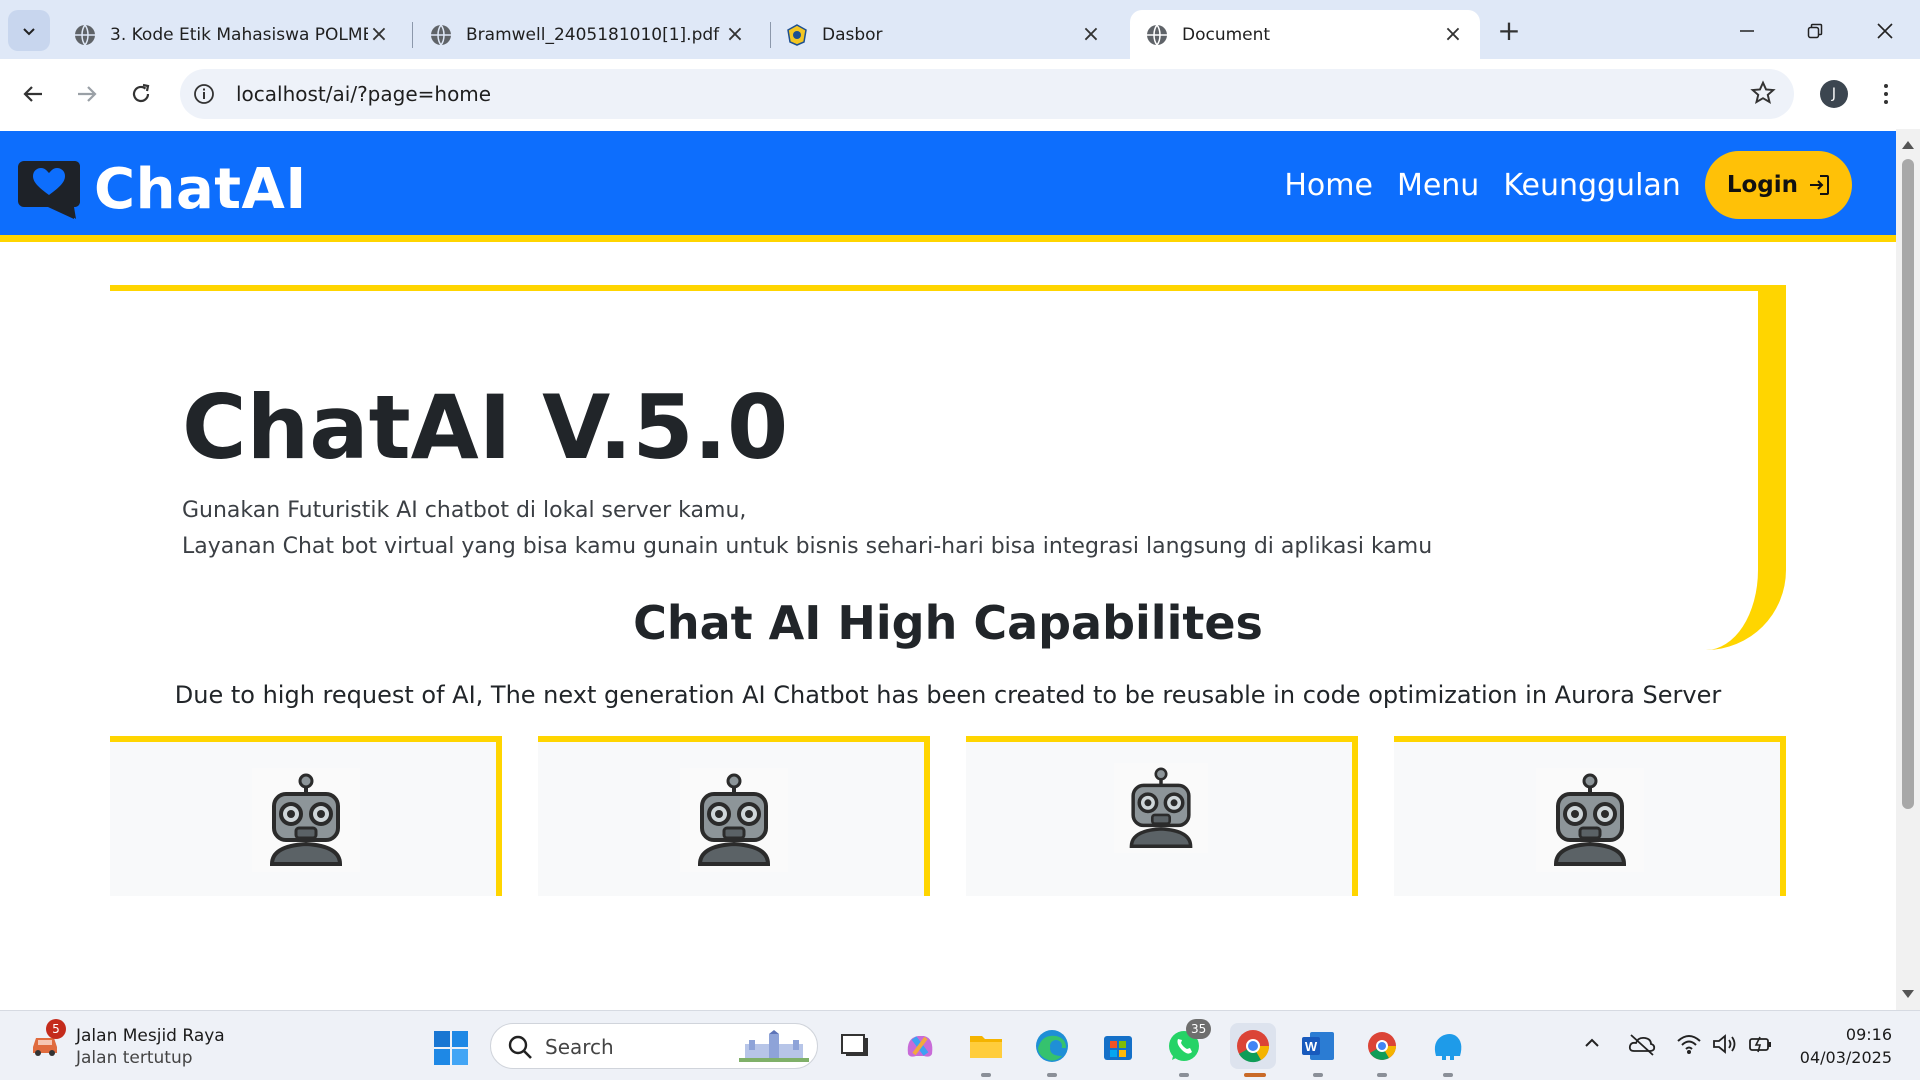 This screenshot has width=1920, height=1080. Describe the element at coordinates (134, 1058) in the screenshot. I see `traffic-subtitle: Jalan tertutup` at that location.